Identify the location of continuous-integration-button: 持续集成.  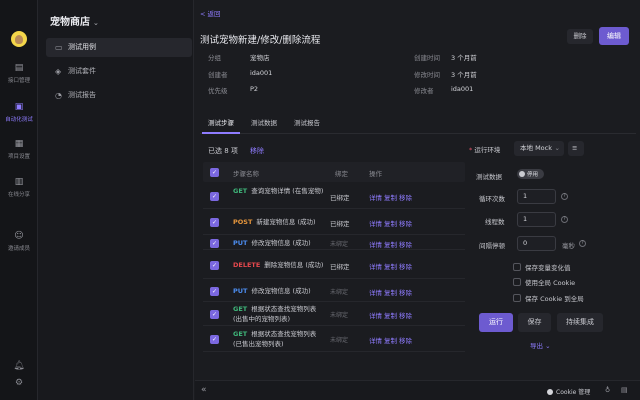
(580, 322).